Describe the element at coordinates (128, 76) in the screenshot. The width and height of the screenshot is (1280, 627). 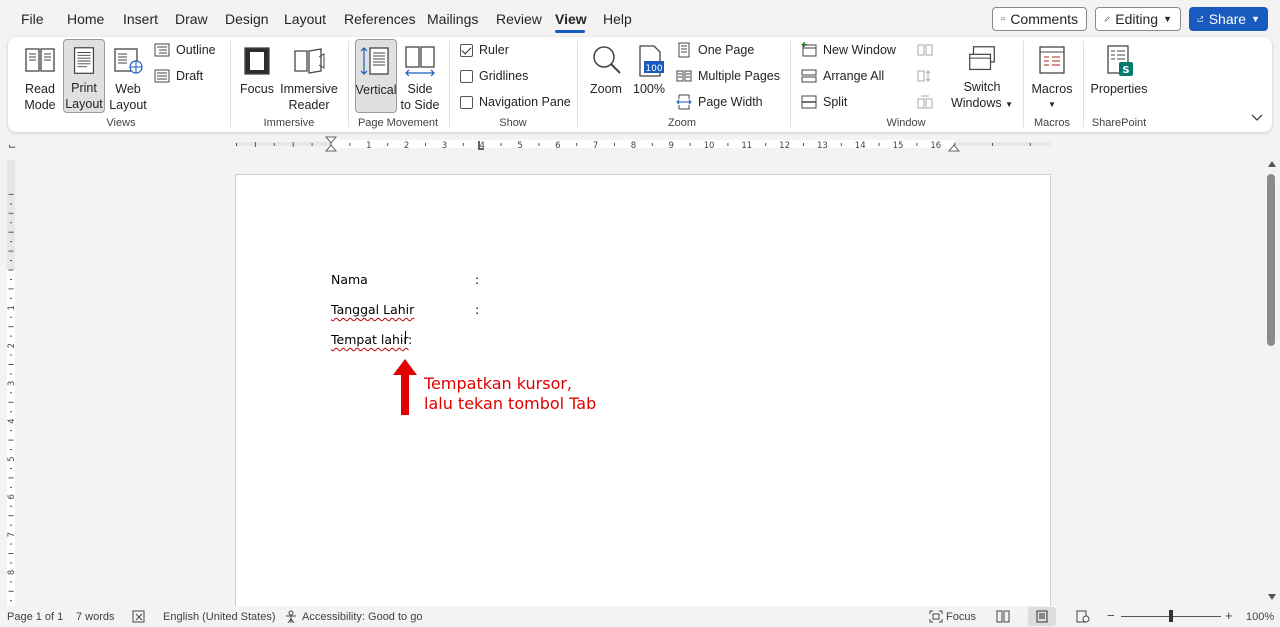
I see `web-layout-button: Web Layout` at that location.